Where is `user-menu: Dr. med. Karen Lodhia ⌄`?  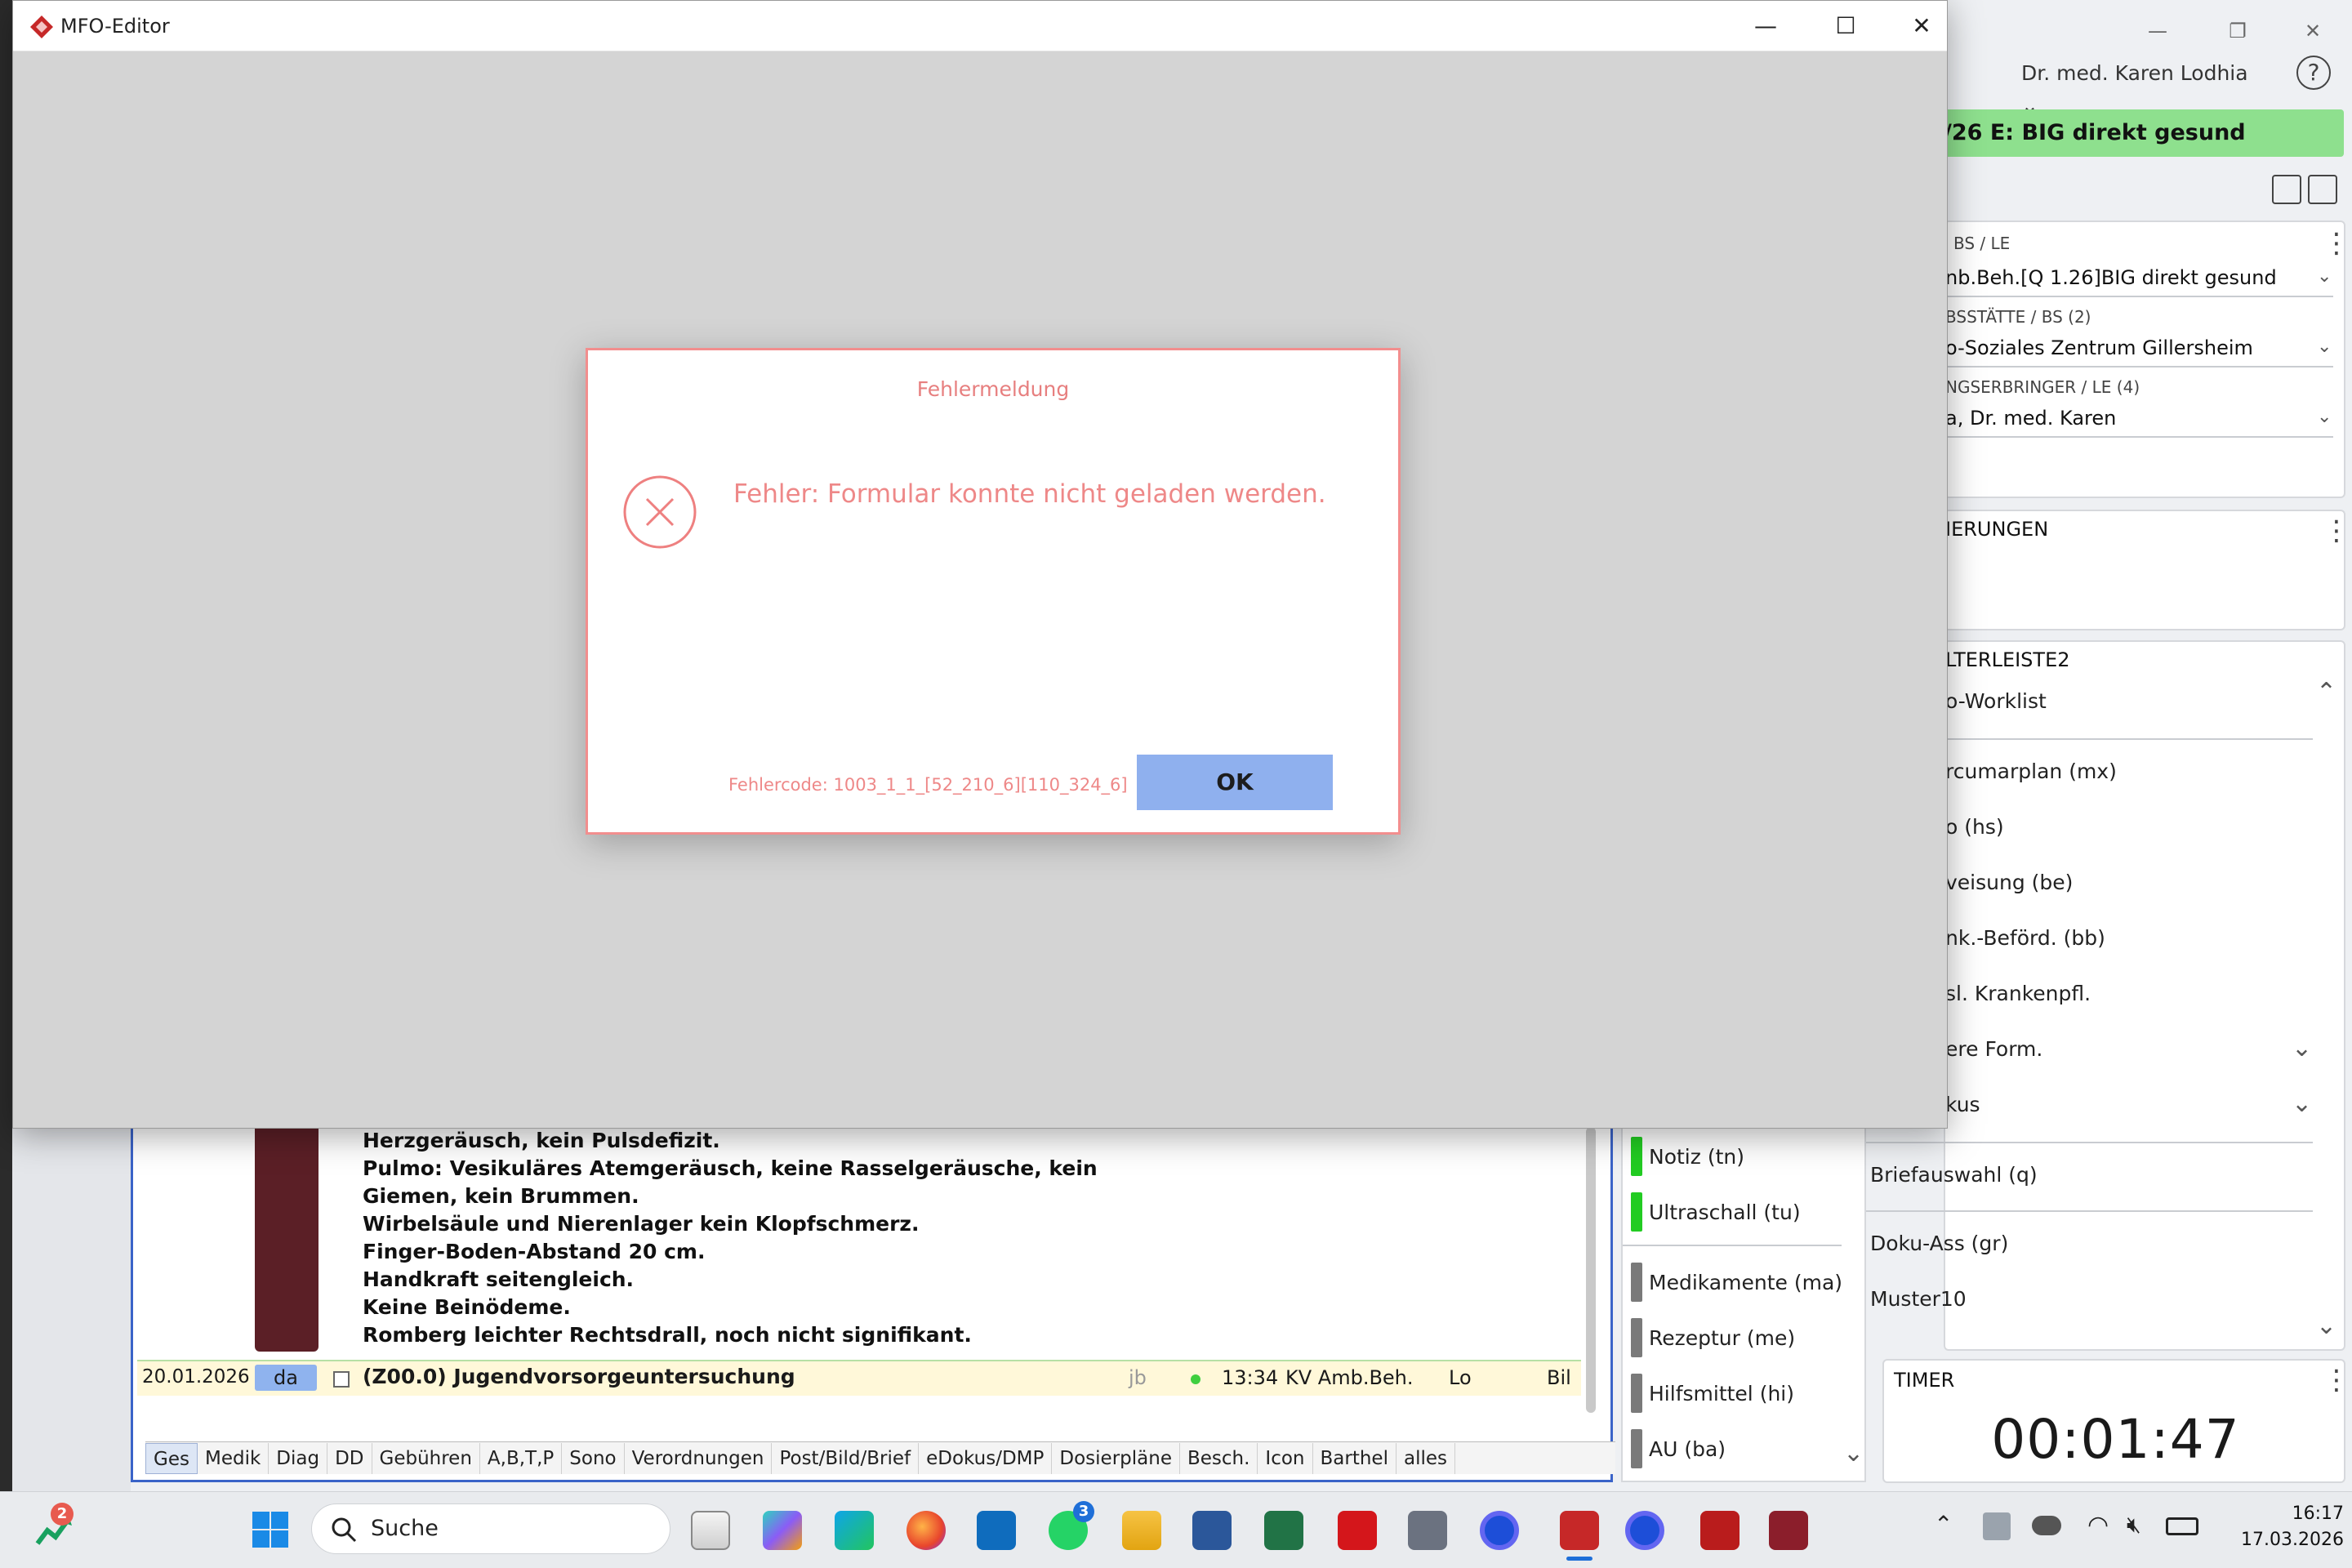
user-menu: Dr. med. Karen Lodhia ⌄ is located at coordinates (2143, 87).